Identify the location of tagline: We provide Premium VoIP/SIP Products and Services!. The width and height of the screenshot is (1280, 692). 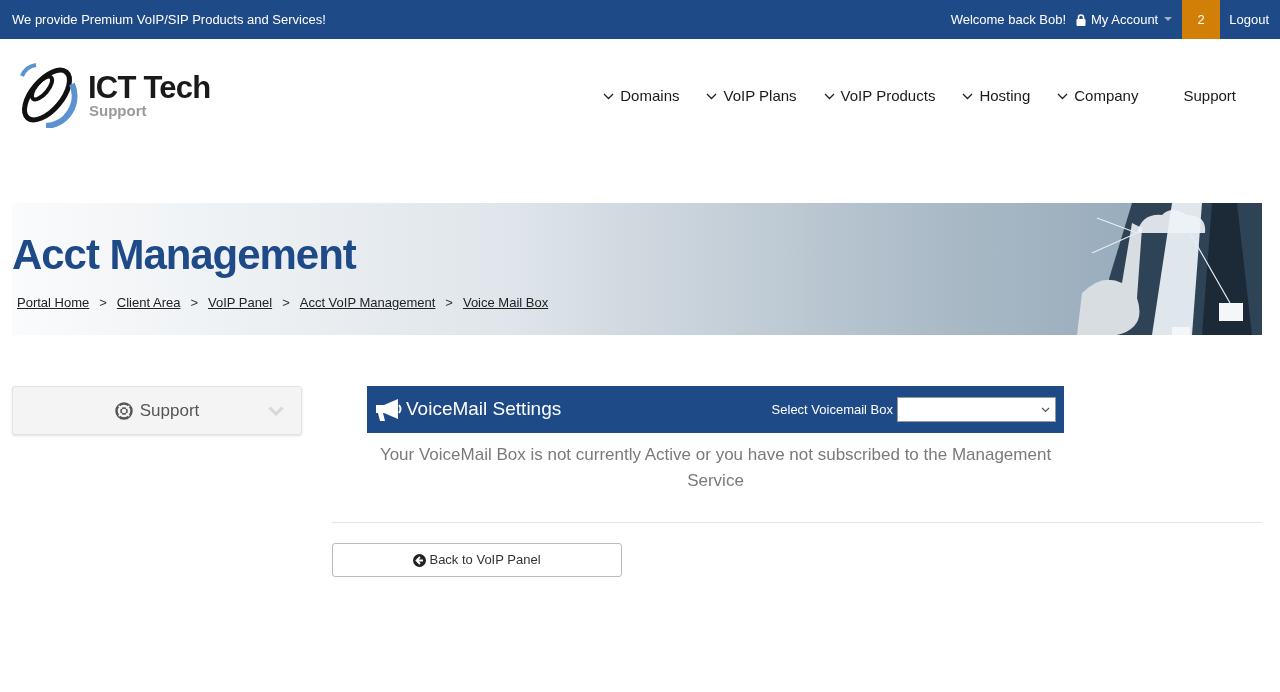
(169, 19).